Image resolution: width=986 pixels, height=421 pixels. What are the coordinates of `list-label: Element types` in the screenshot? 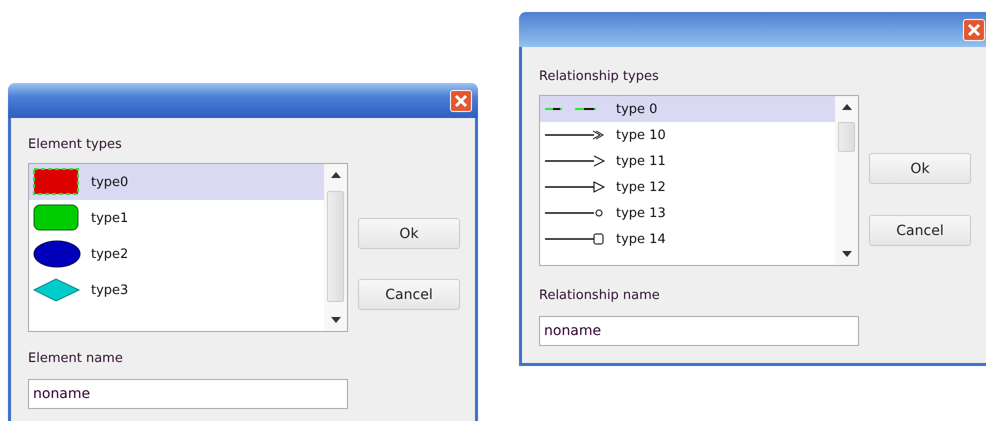 It's located at (75, 145).